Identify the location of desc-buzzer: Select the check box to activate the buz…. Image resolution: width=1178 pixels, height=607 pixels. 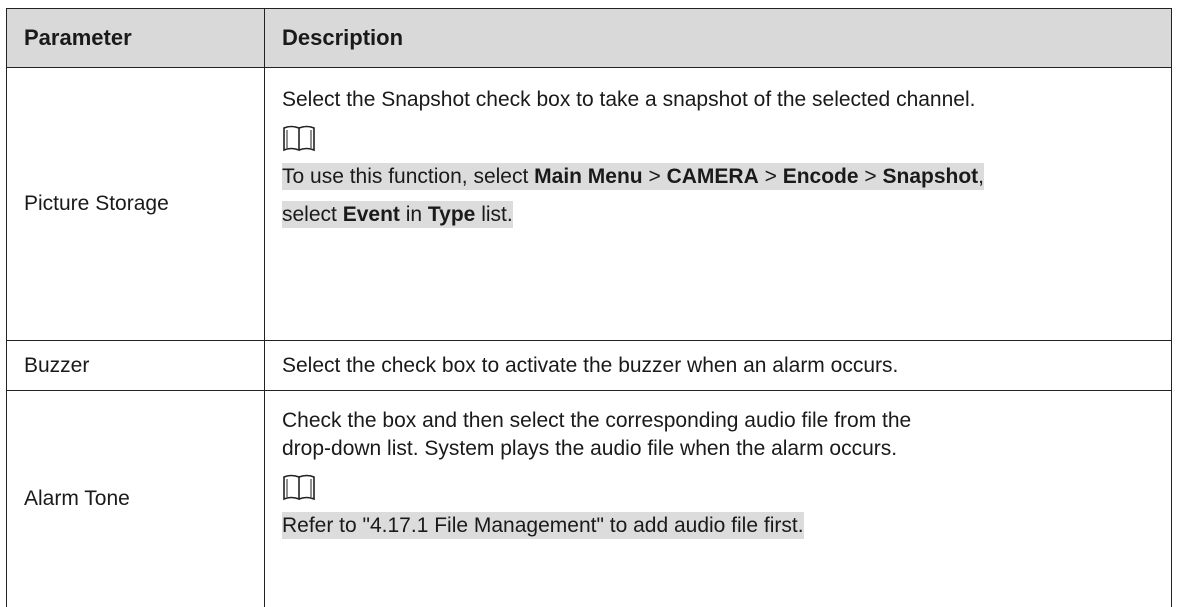
(718, 366).